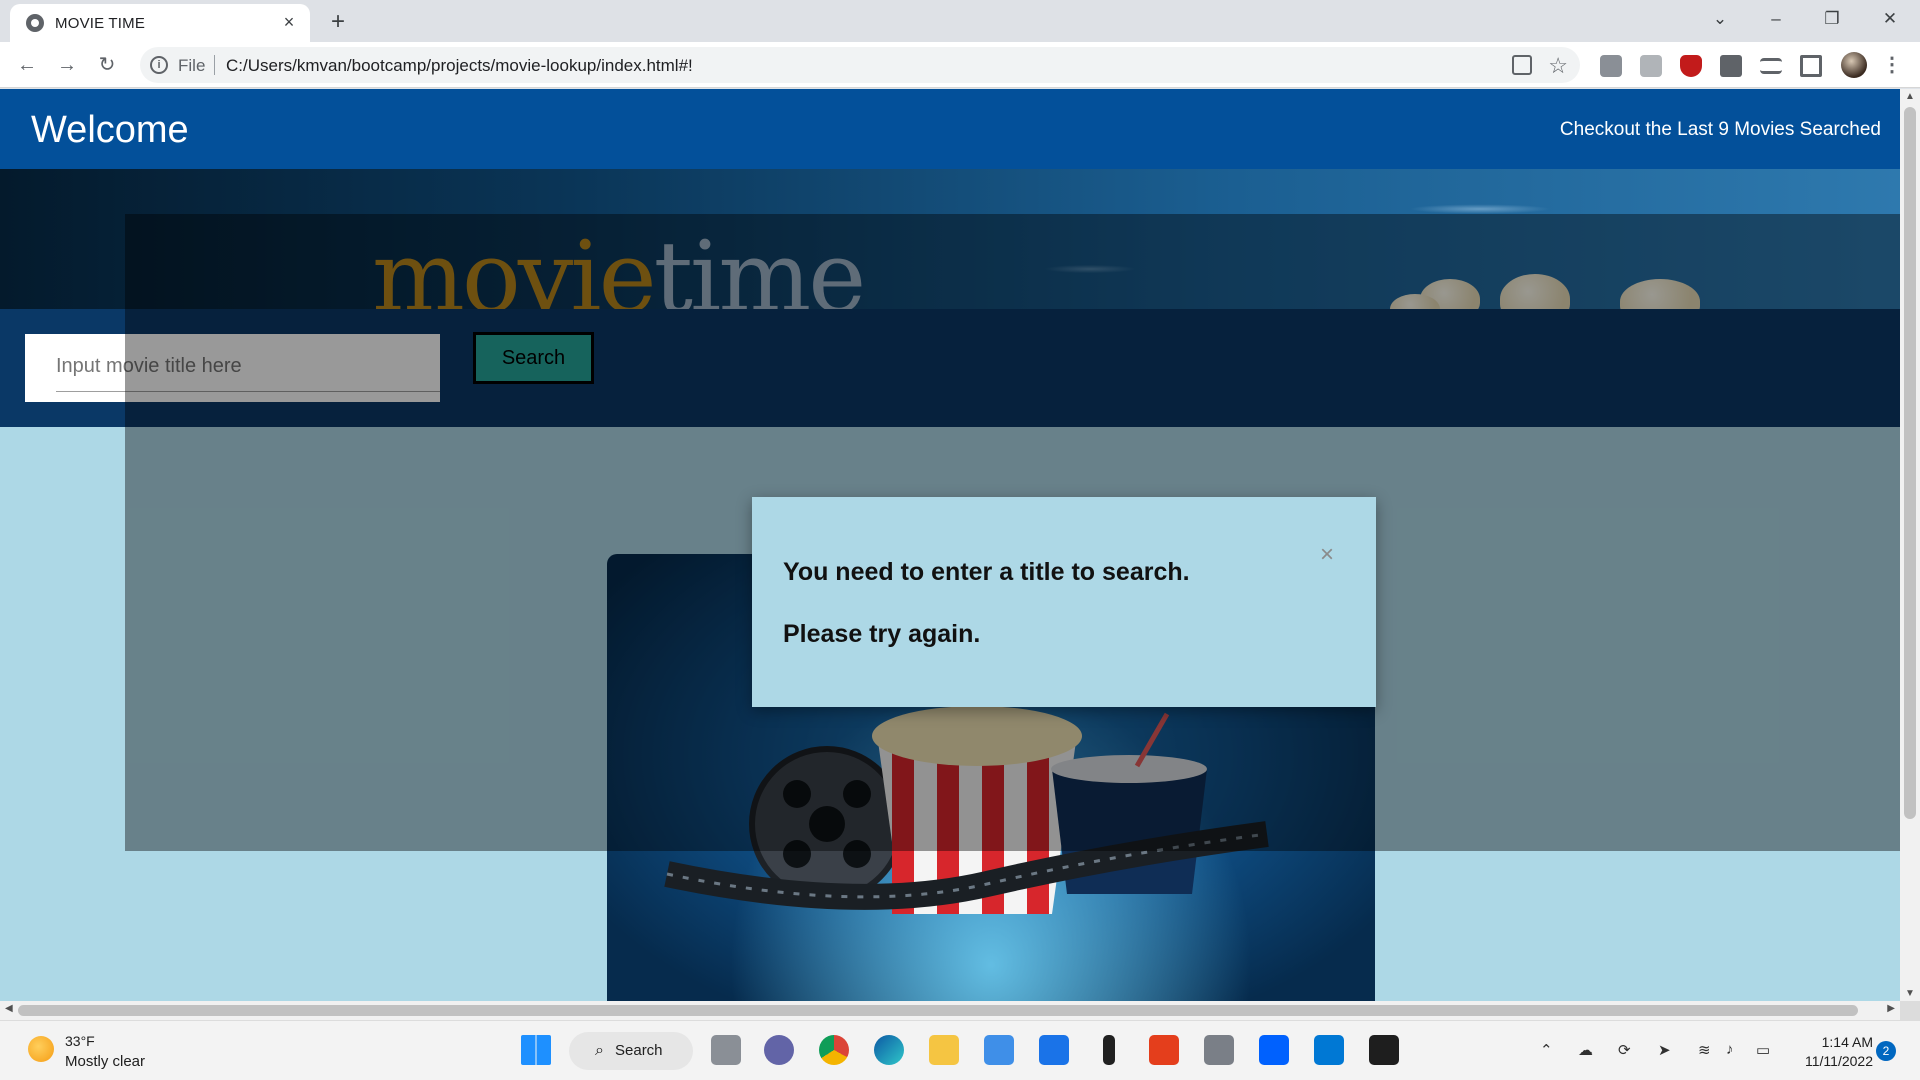  What do you see at coordinates (889, 1050) in the screenshot?
I see `edge-icon` at bounding box center [889, 1050].